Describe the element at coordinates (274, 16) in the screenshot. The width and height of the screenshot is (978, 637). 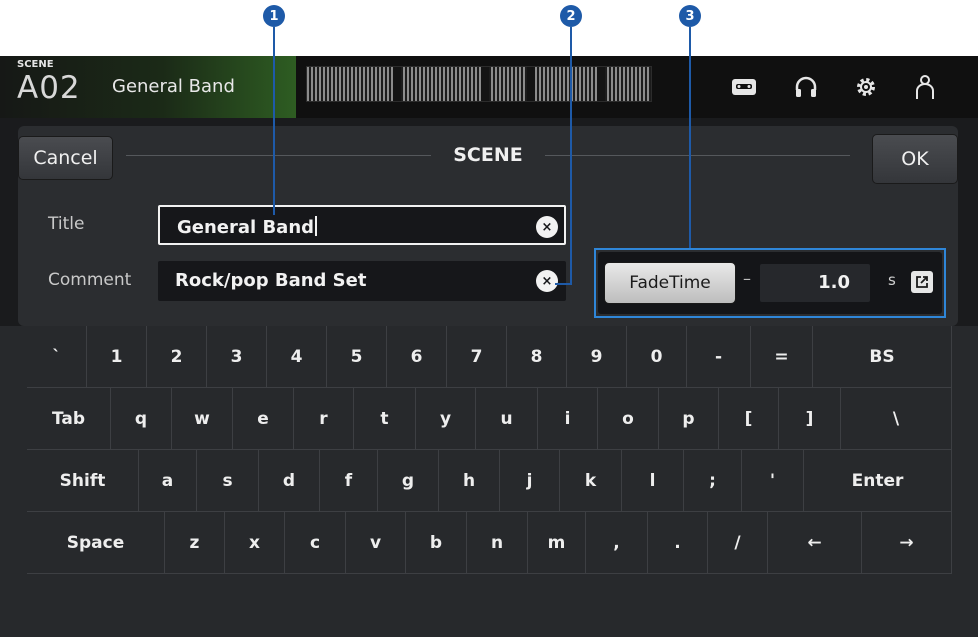
I see `callout-1: 1` at that location.